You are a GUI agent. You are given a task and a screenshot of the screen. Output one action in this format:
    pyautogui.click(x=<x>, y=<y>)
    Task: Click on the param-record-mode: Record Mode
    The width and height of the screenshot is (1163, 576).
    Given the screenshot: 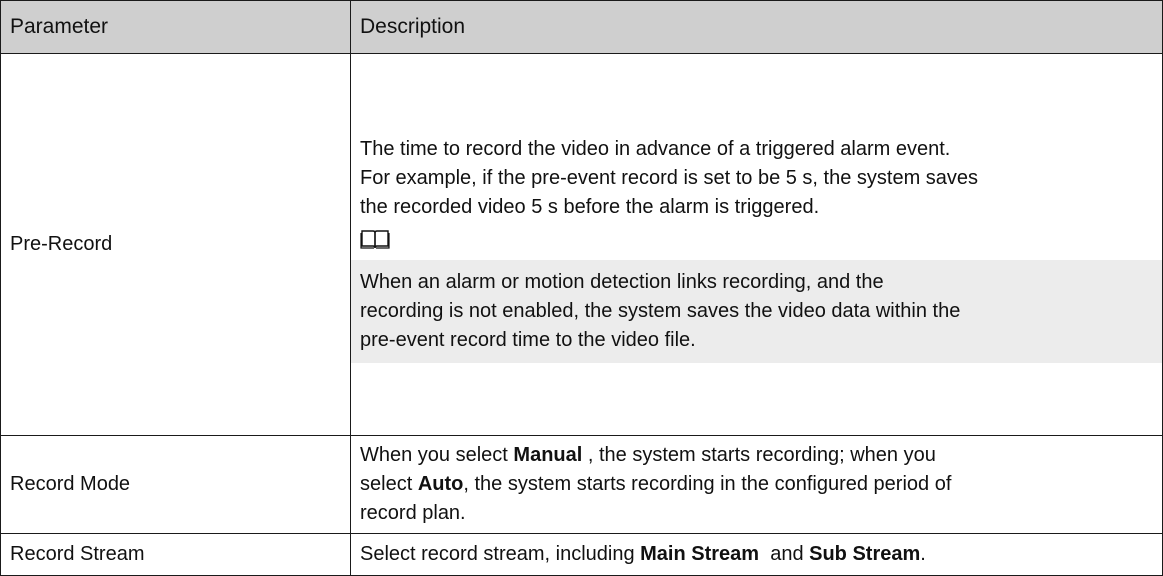 What is the action you would take?
    pyautogui.click(x=175, y=484)
    